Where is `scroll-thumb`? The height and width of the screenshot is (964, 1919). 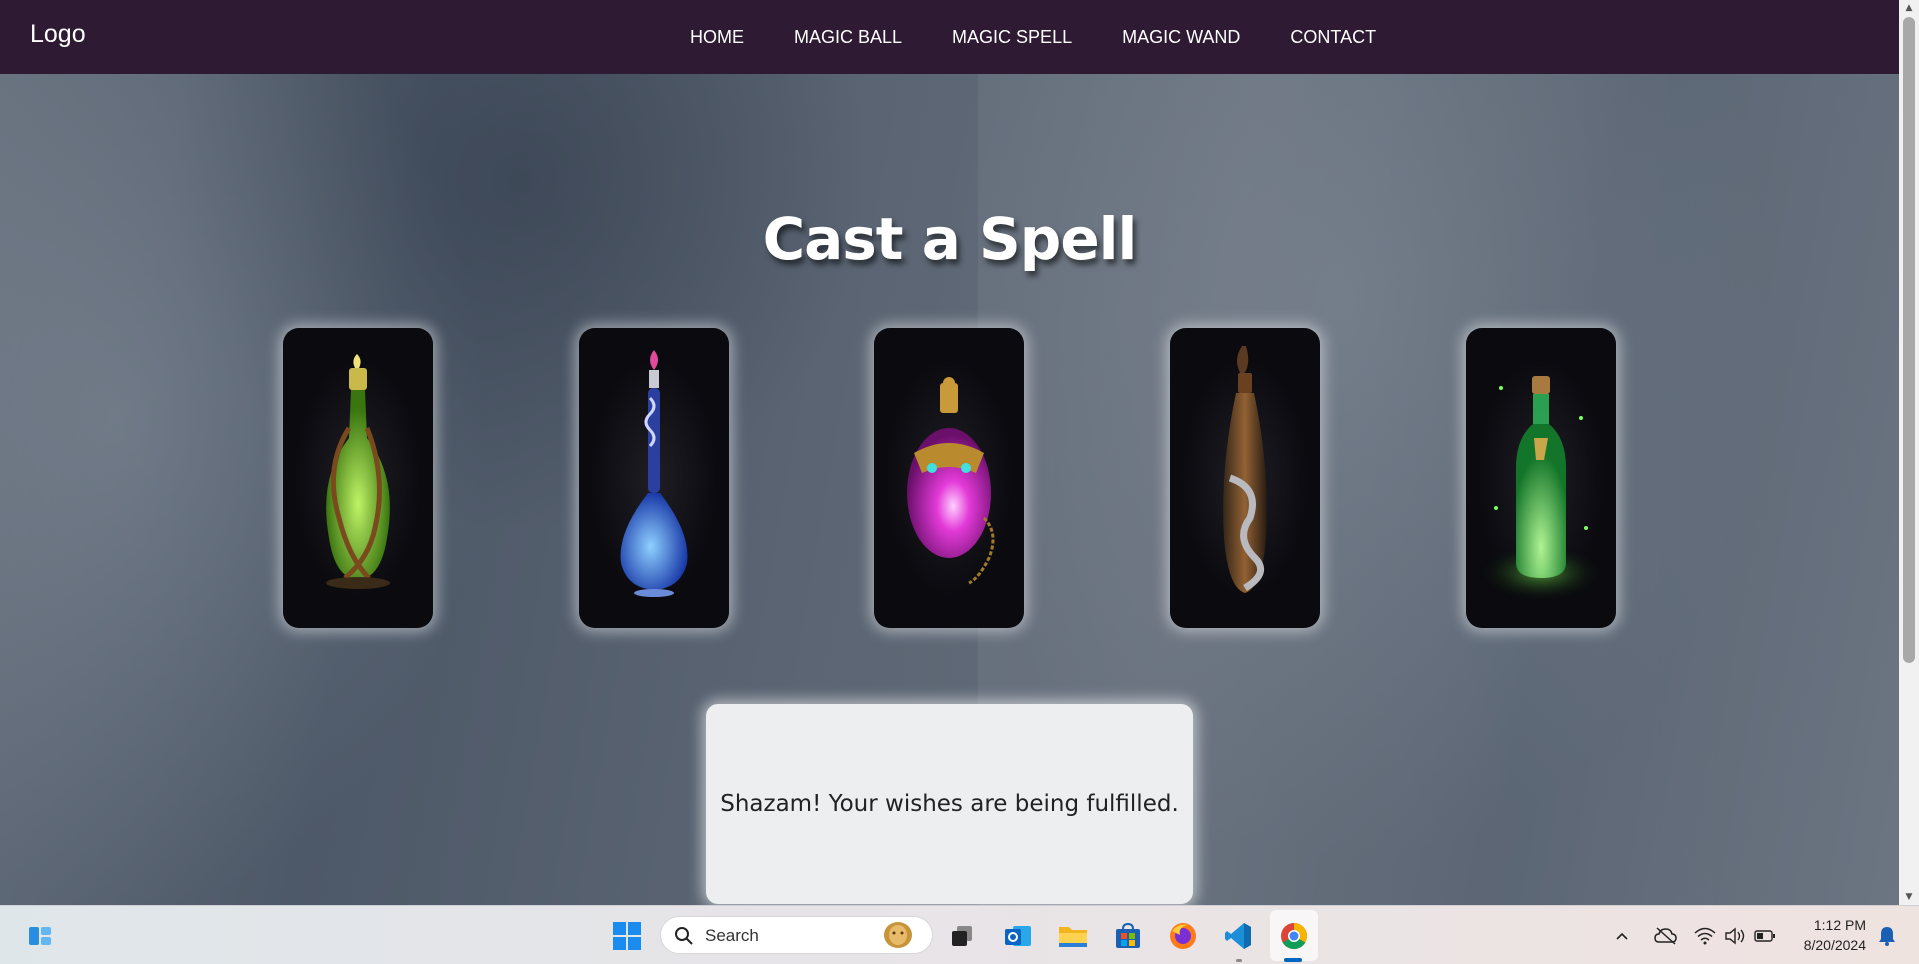
scroll-thumb is located at coordinates (1909, 340).